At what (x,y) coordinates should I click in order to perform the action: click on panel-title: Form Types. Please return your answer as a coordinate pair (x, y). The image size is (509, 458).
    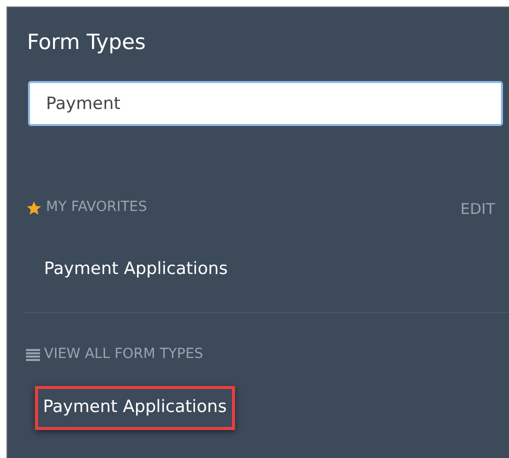
    Looking at the image, I should click on (86, 42).